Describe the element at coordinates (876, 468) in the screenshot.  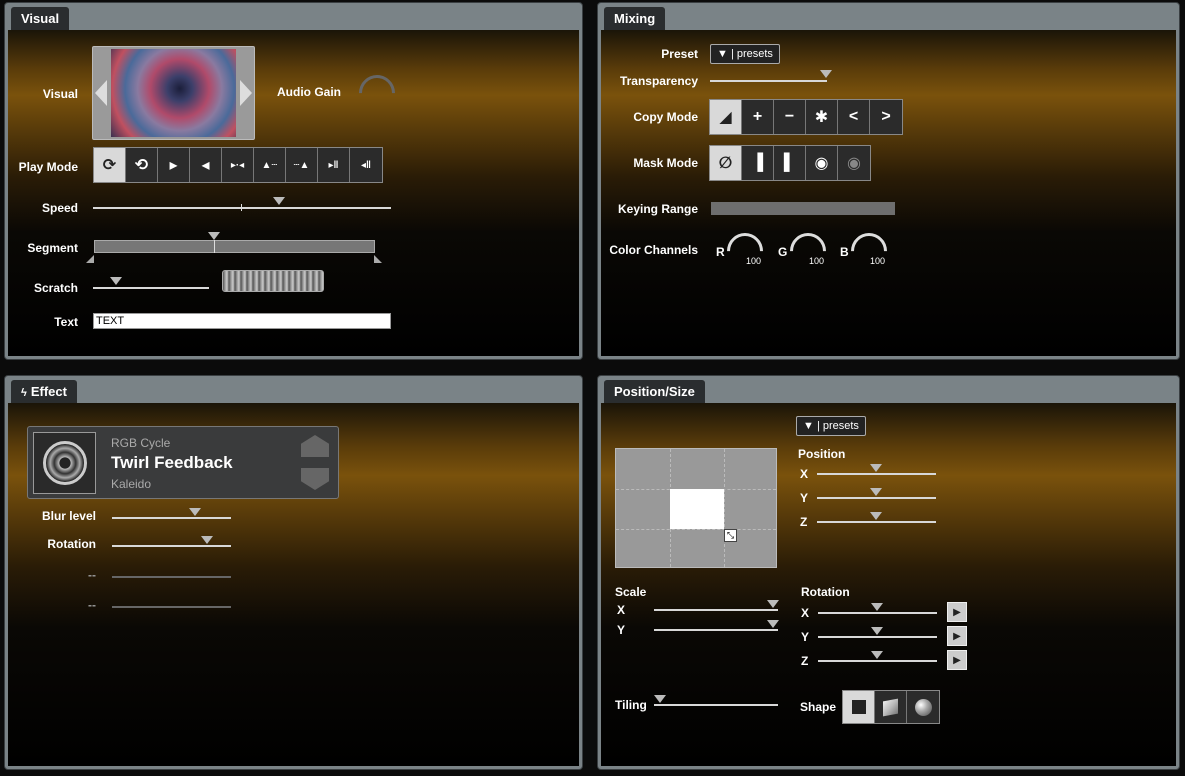
I see `position-x-thumb` at that location.